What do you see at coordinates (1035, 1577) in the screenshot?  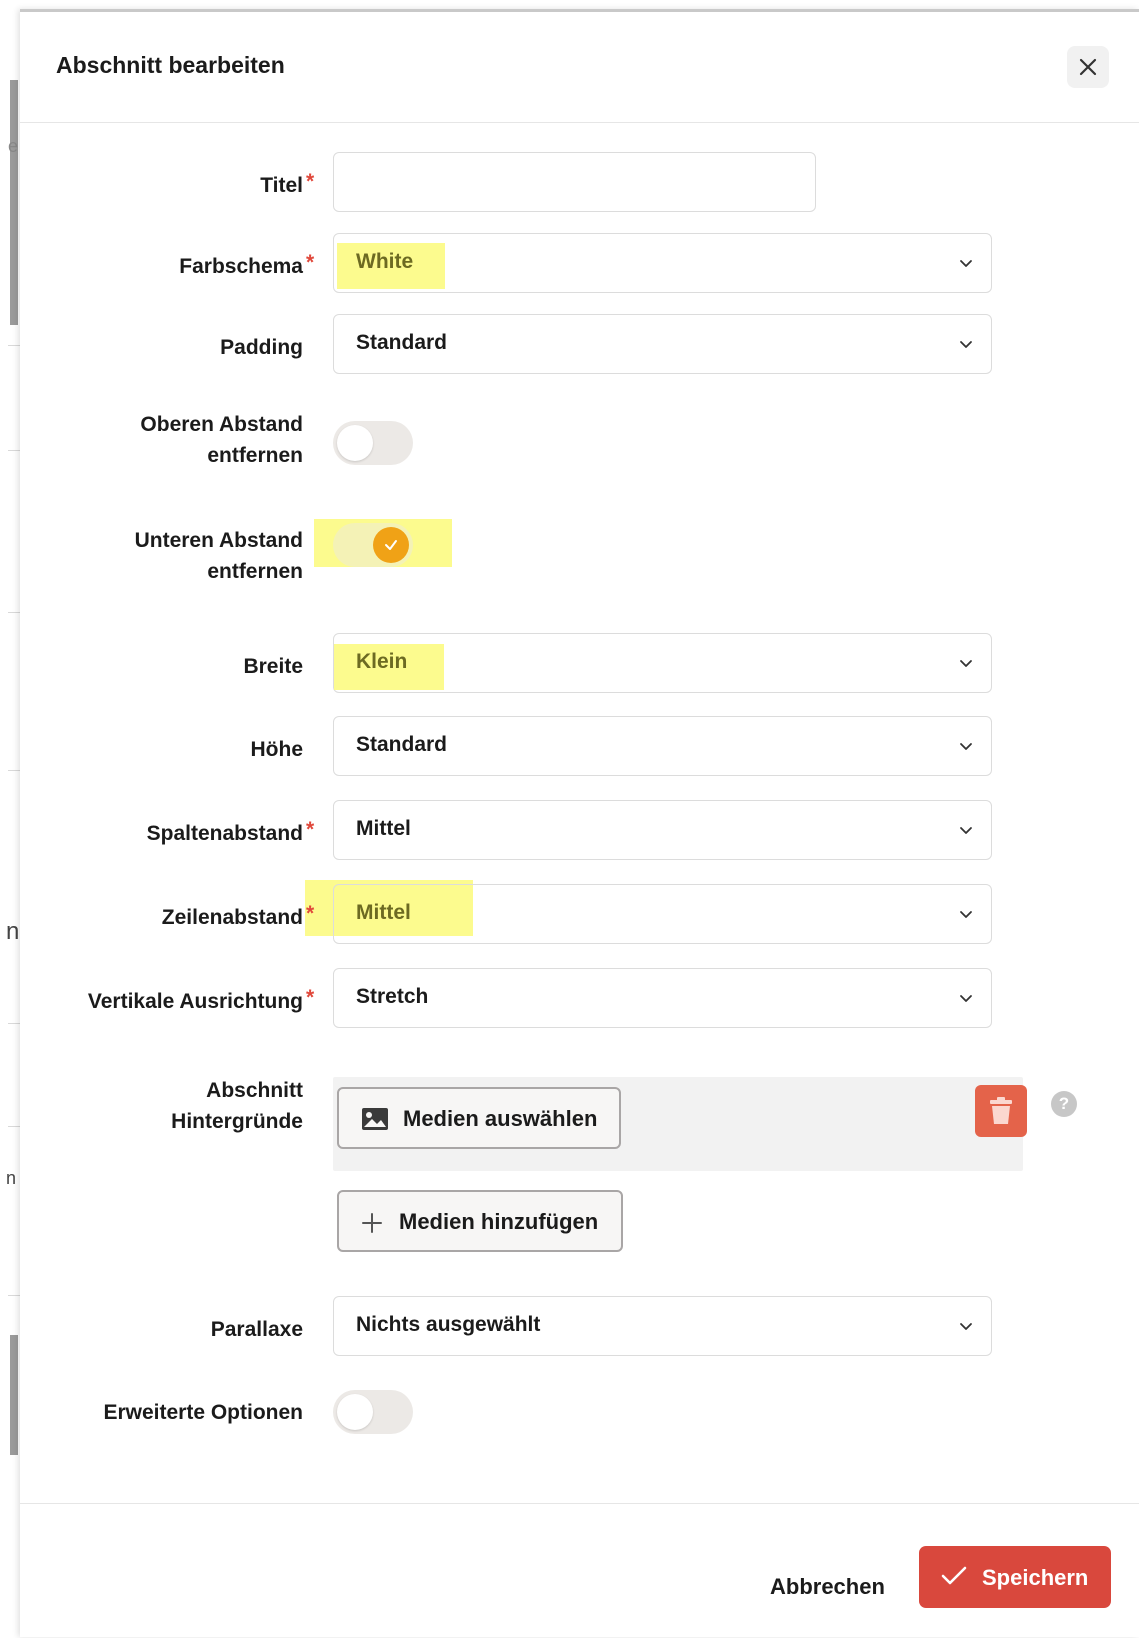 I see `save-label: Speichern` at bounding box center [1035, 1577].